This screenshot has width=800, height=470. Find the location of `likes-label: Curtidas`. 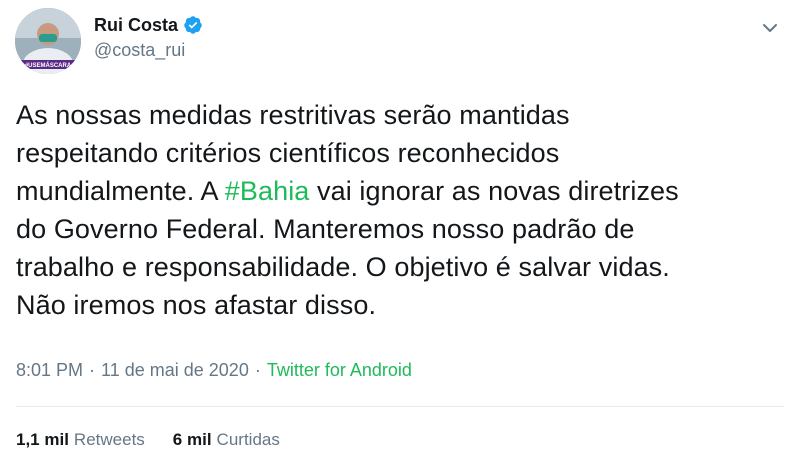

likes-label: Curtidas is located at coordinates (248, 439).